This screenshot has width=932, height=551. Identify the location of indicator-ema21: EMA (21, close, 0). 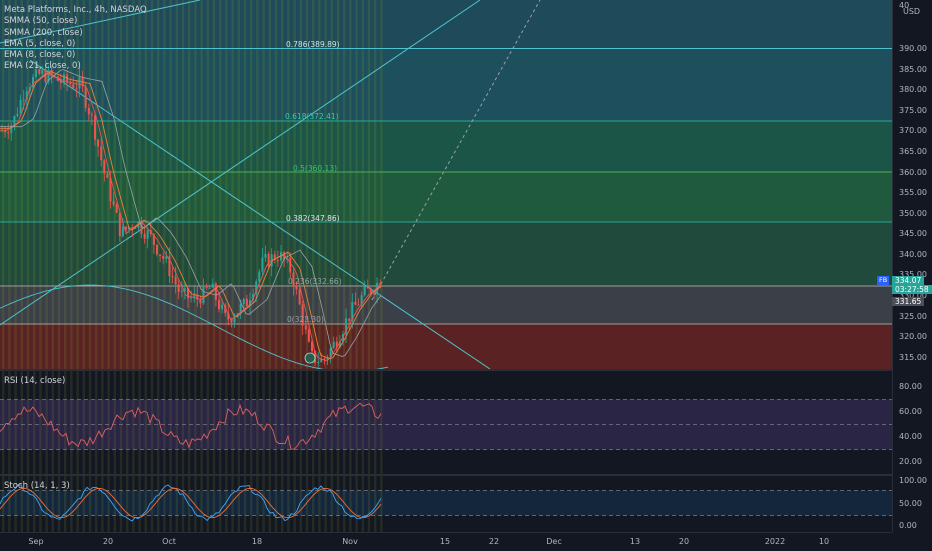
(75, 66).